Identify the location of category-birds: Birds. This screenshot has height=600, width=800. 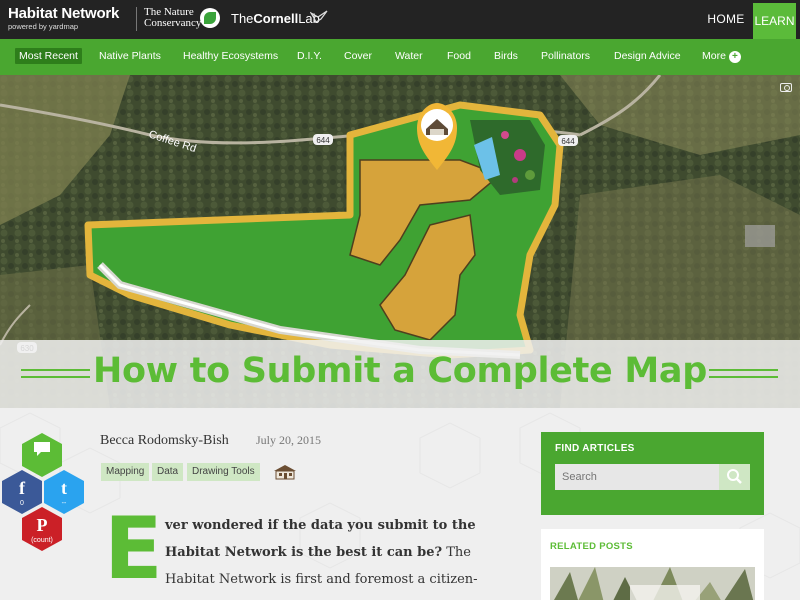
(506, 56).